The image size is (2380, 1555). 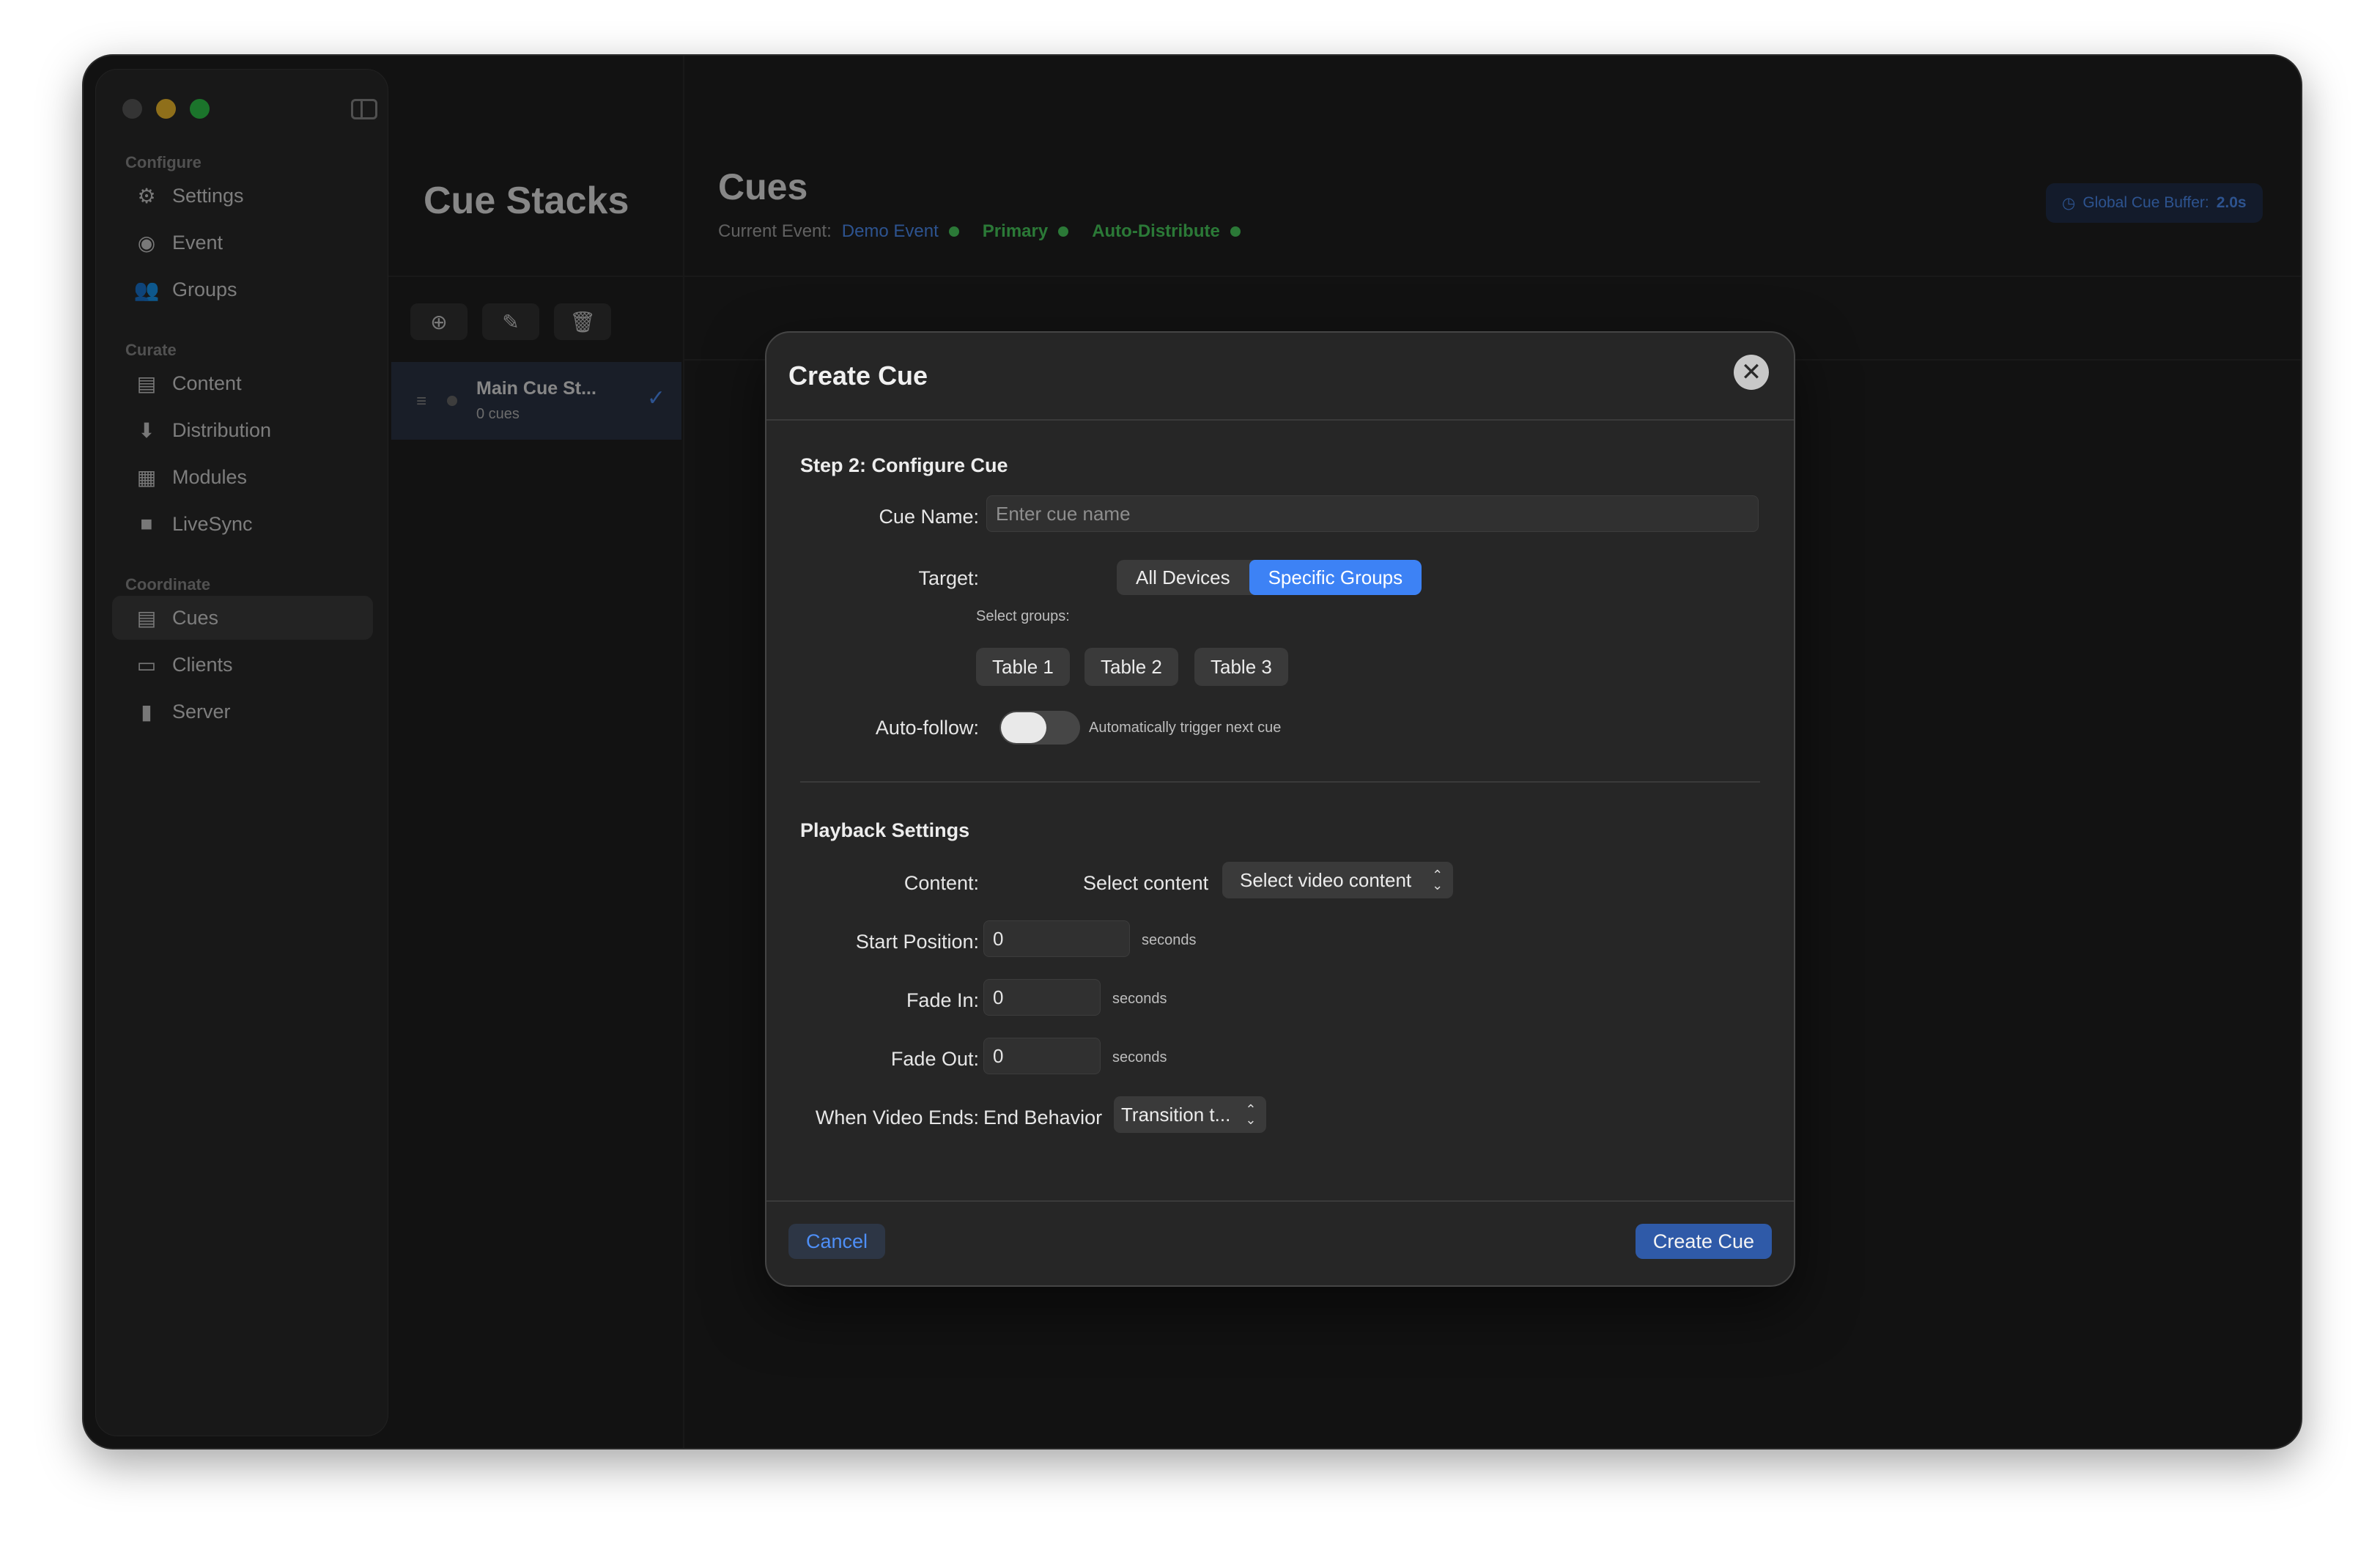 What do you see at coordinates (934, 1059) in the screenshot?
I see `fade-out-label: Fade Out:` at bounding box center [934, 1059].